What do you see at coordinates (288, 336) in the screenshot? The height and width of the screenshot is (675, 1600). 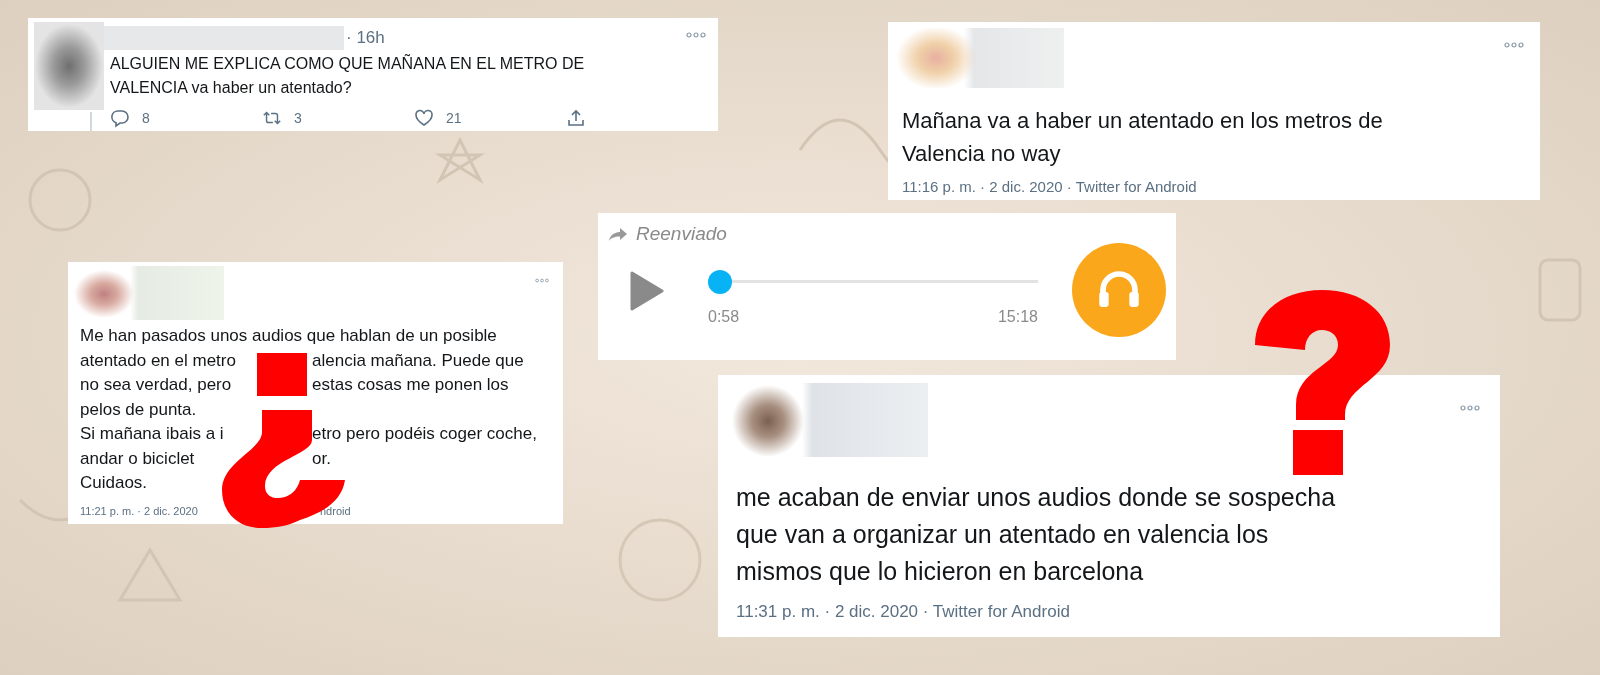 I see `tweet-text: Me han pasados unos audios que hablan de un posible` at bounding box center [288, 336].